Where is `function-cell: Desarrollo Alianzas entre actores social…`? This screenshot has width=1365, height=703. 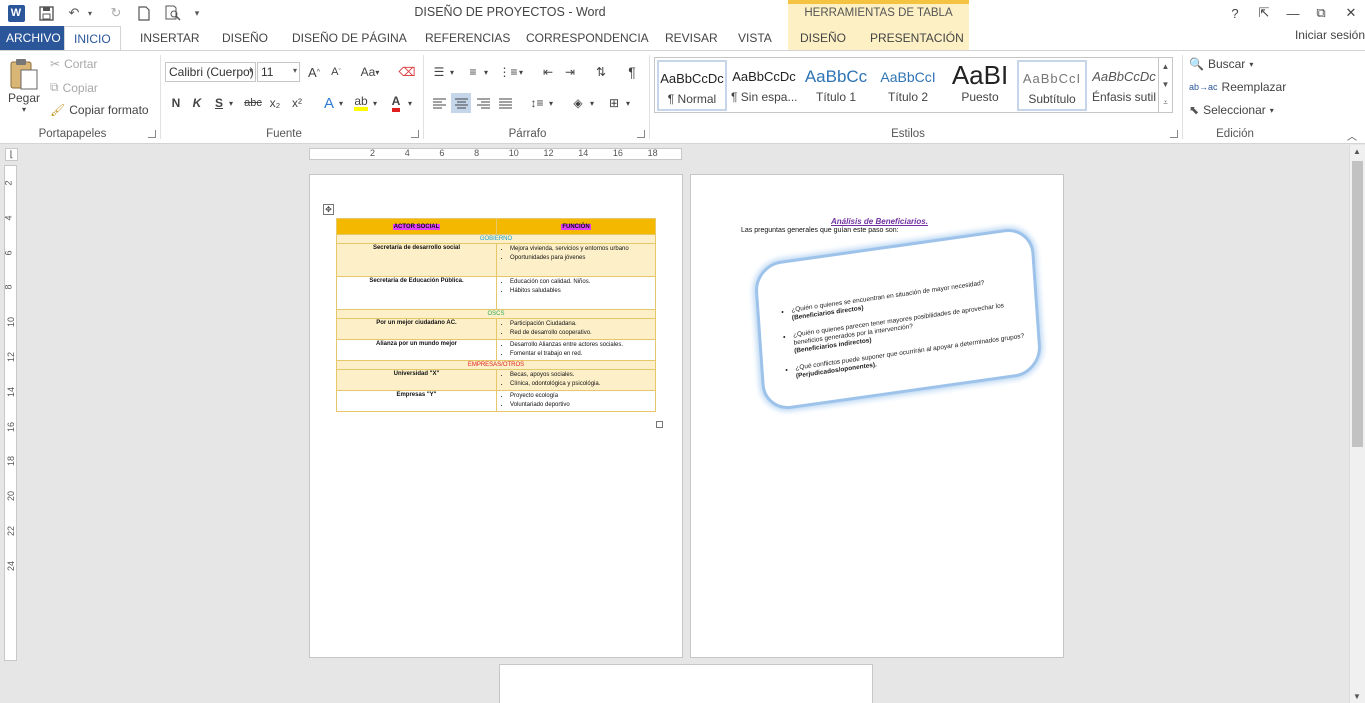
function-cell: Desarrollo Alianzas entre actores social… is located at coordinates (576, 350).